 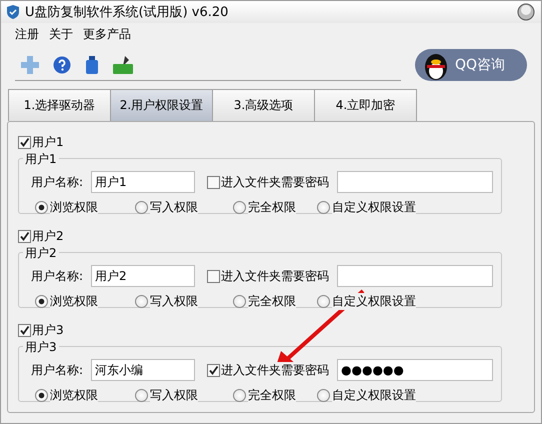 What do you see at coordinates (48, 330) in the screenshot?
I see `checkbox-label: 用户3` at bounding box center [48, 330].